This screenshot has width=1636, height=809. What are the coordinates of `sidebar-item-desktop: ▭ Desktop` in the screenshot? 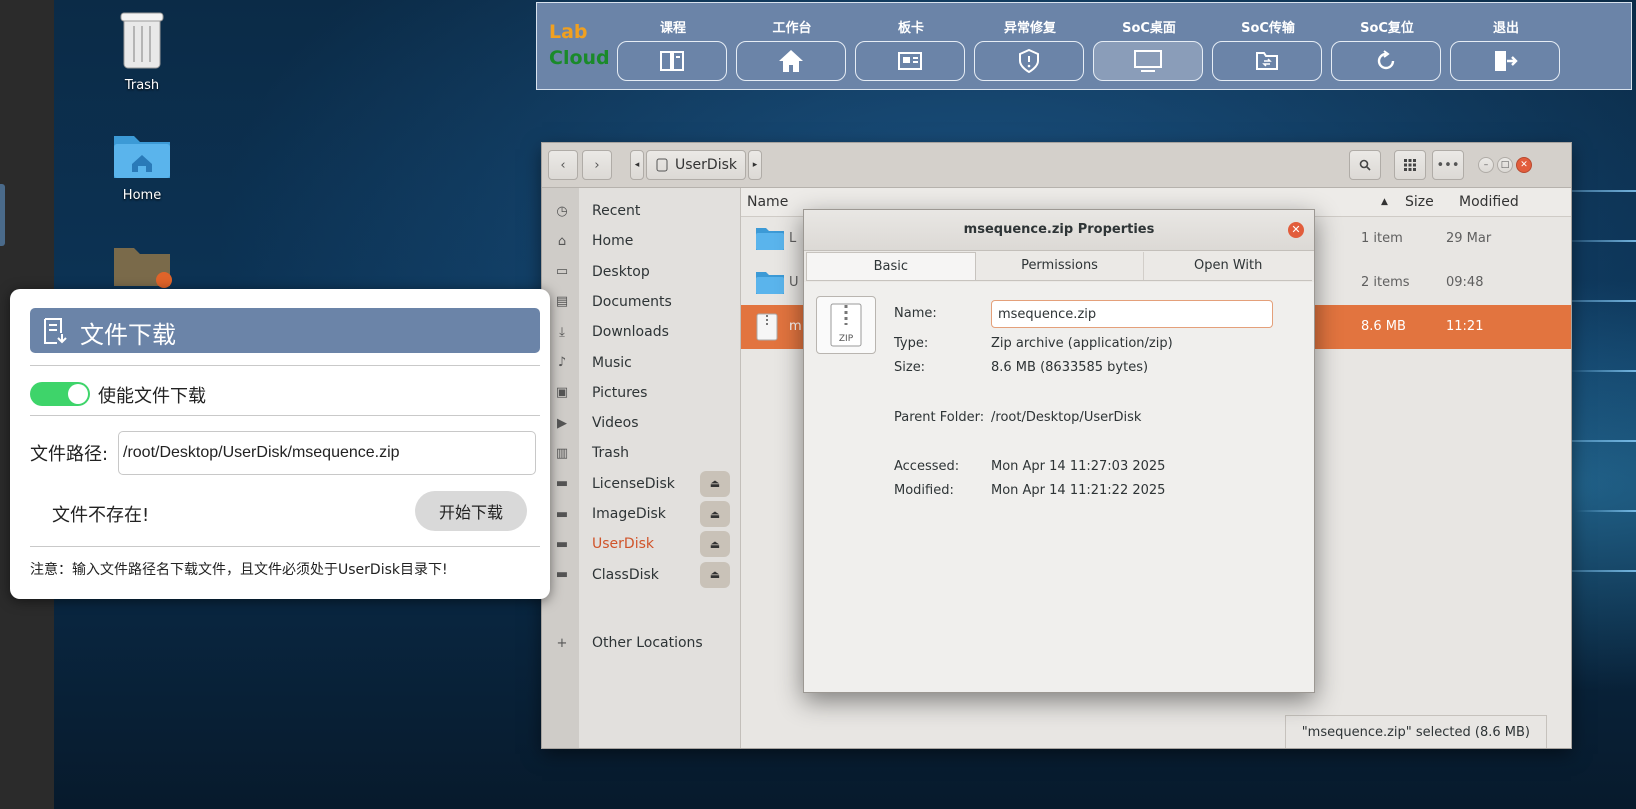 It's located at (641, 272).